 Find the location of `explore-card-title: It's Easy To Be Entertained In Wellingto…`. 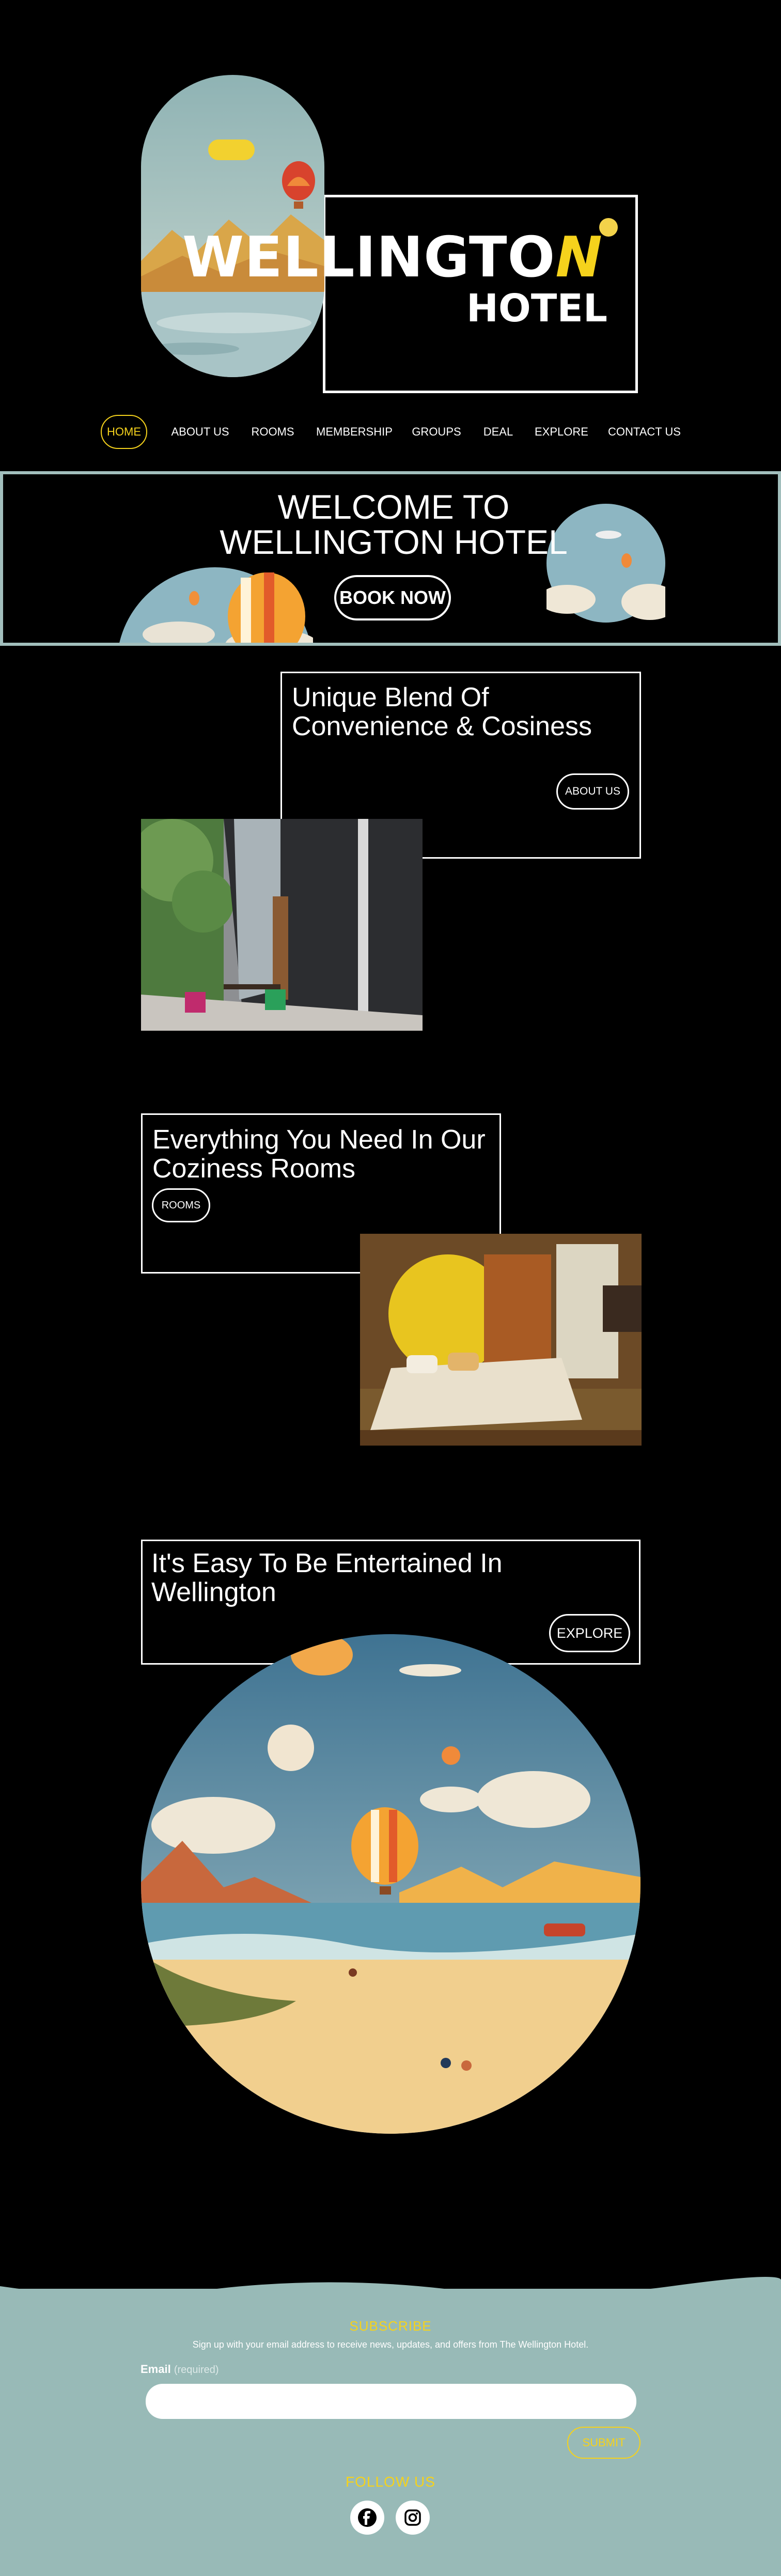

explore-card-title: It's Easy To Be Entertained In Wellingto… is located at coordinates (327, 1577).